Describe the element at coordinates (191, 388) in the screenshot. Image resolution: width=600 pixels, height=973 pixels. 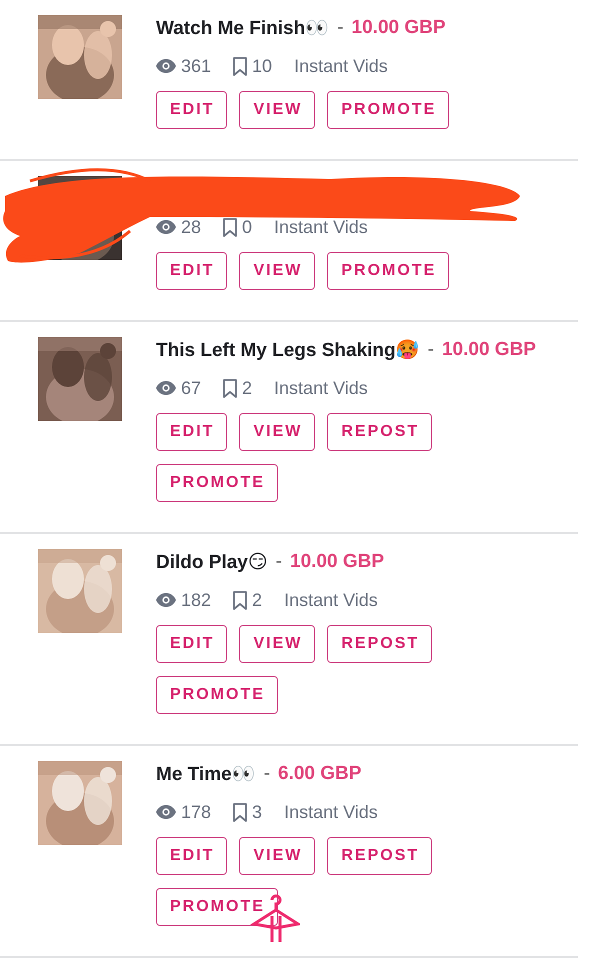
I see `view-count: 67` at that location.